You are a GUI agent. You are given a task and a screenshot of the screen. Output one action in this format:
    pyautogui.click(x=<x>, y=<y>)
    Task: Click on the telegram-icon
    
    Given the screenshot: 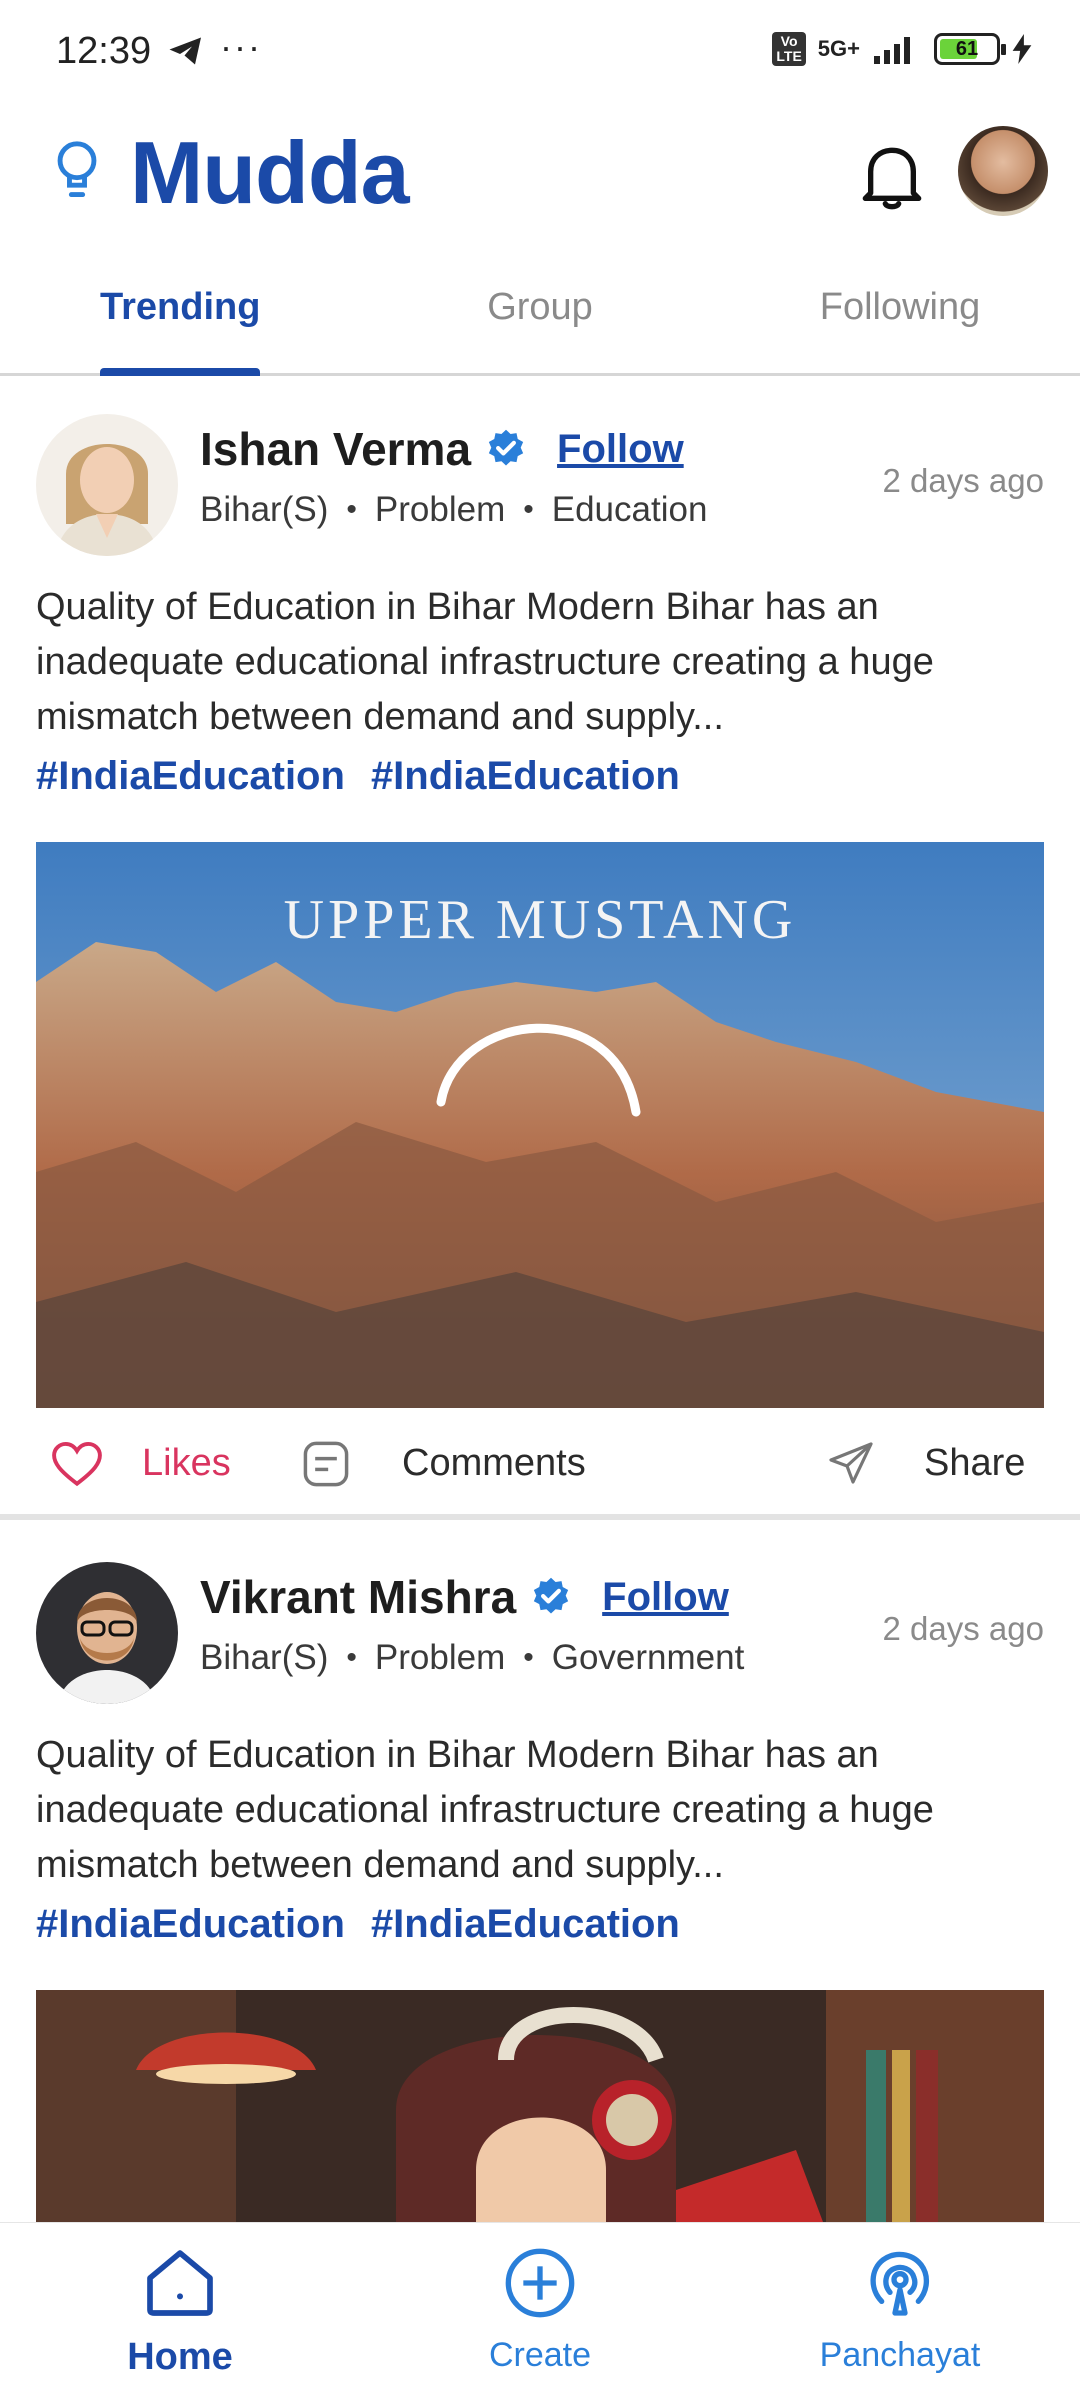 What is the action you would take?
    pyautogui.click(x=185, y=51)
    